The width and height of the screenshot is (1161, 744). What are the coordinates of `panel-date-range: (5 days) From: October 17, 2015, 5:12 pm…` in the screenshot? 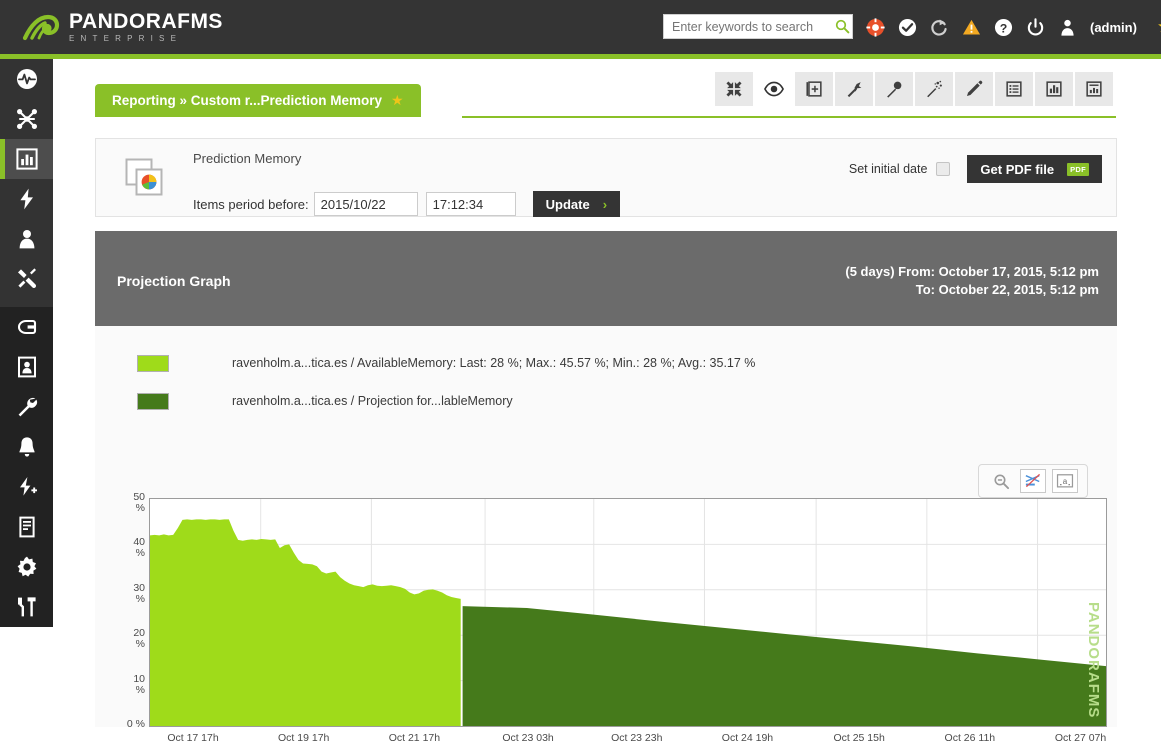 It's located at (972, 281).